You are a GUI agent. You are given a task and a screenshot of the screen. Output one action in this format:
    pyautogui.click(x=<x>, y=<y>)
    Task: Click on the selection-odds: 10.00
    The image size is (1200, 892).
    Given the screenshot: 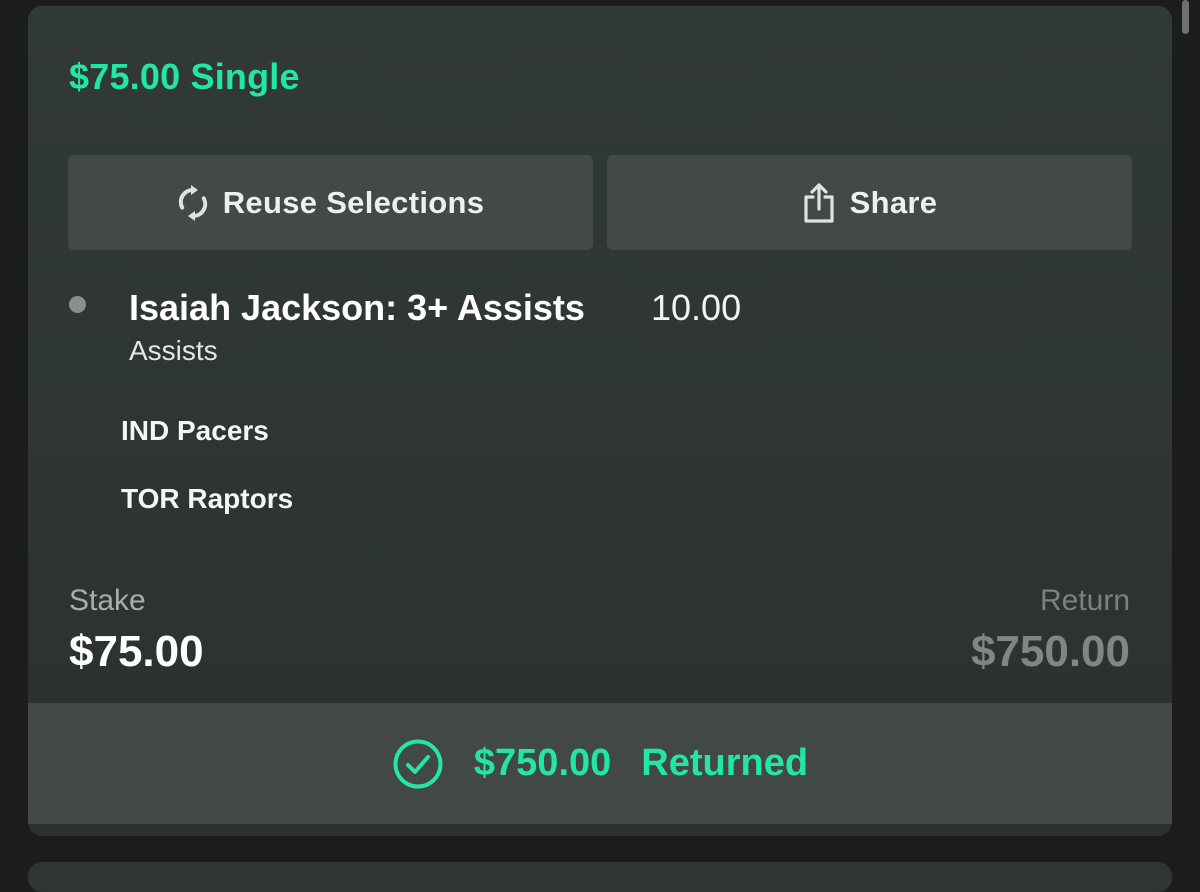 What is the action you would take?
    pyautogui.click(x=696, y=307)
    